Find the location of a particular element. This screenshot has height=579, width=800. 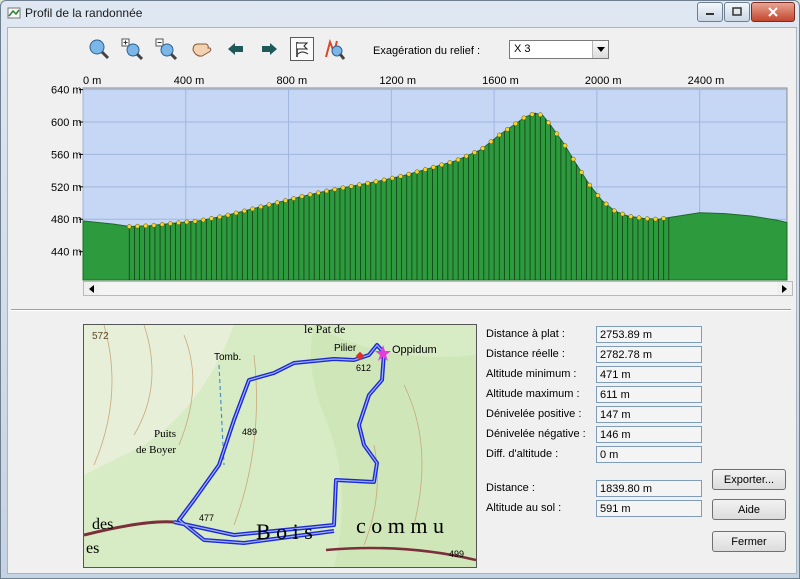

scroll-left-icon is located at coordinates (91, 288).